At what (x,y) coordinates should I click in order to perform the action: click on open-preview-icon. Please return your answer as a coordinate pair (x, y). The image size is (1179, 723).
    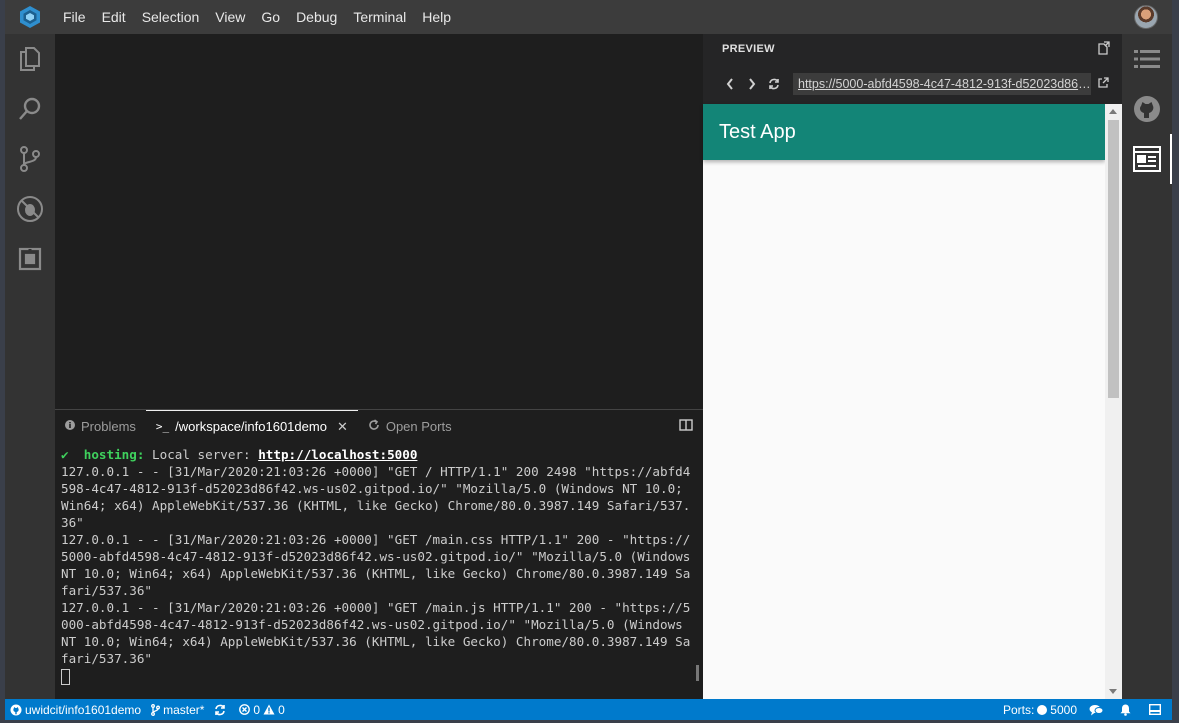
    Looking at the image, I should click on (1103, 49).